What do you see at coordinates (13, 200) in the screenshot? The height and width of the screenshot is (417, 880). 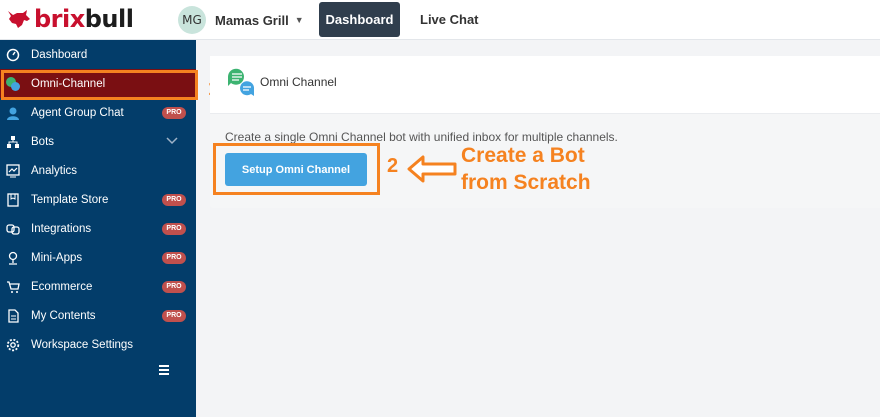 I see `template-icon` at bounding box center [13, 200].